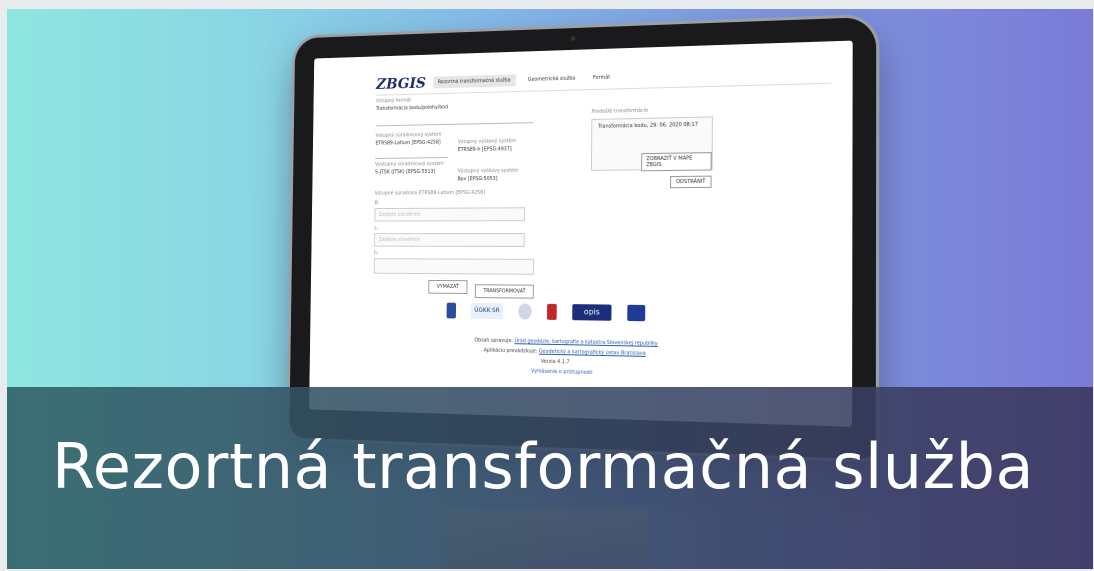 This screenshot has width=1094, height=571. Describe the element at coordinates (488, 171) in the screenshot. I see `output-height-label: Výstupný výškový systém` at that location.